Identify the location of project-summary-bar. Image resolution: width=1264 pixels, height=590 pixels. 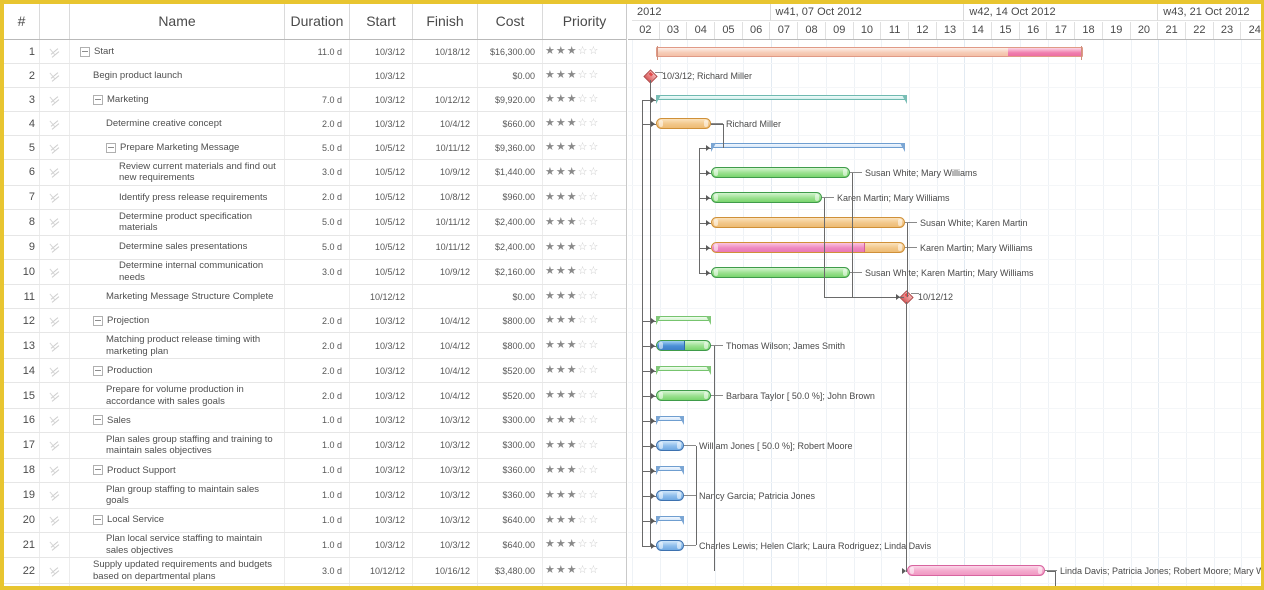
(869, 53).